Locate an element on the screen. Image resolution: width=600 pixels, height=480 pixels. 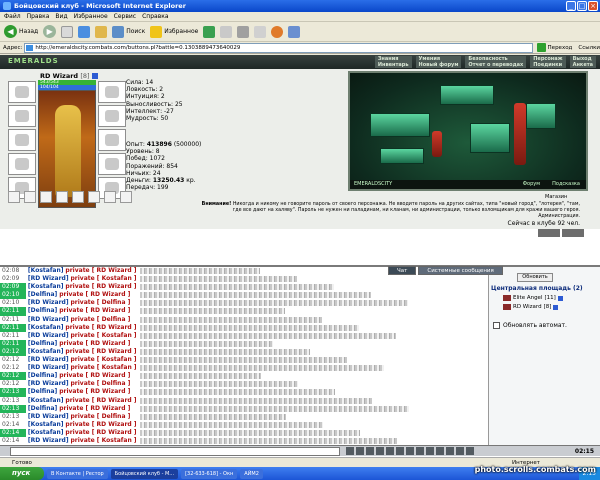
gloves-slot is located at coordinates (112, 140).